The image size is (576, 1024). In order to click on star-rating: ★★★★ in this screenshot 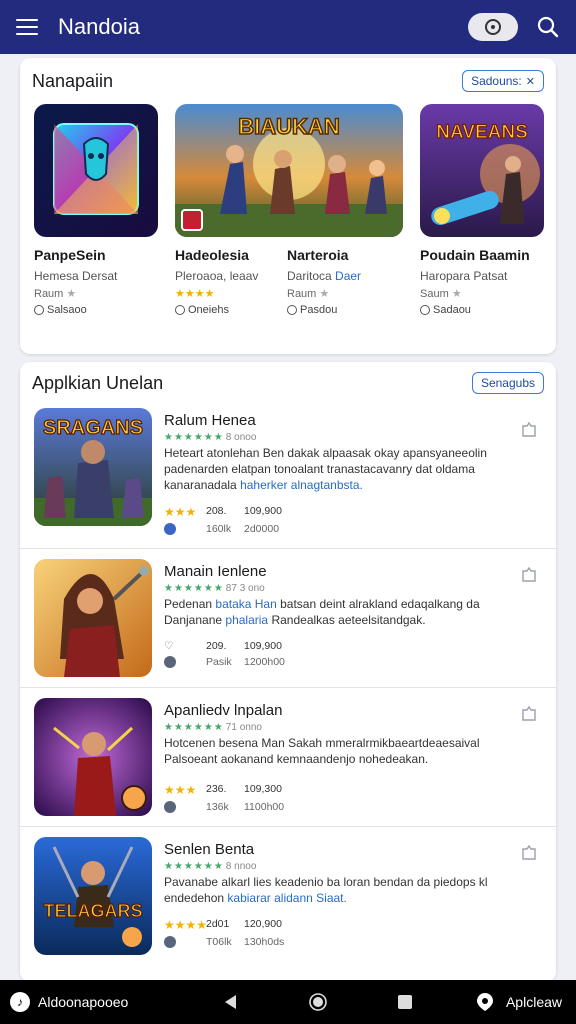, I will do `click(186, 925)`.